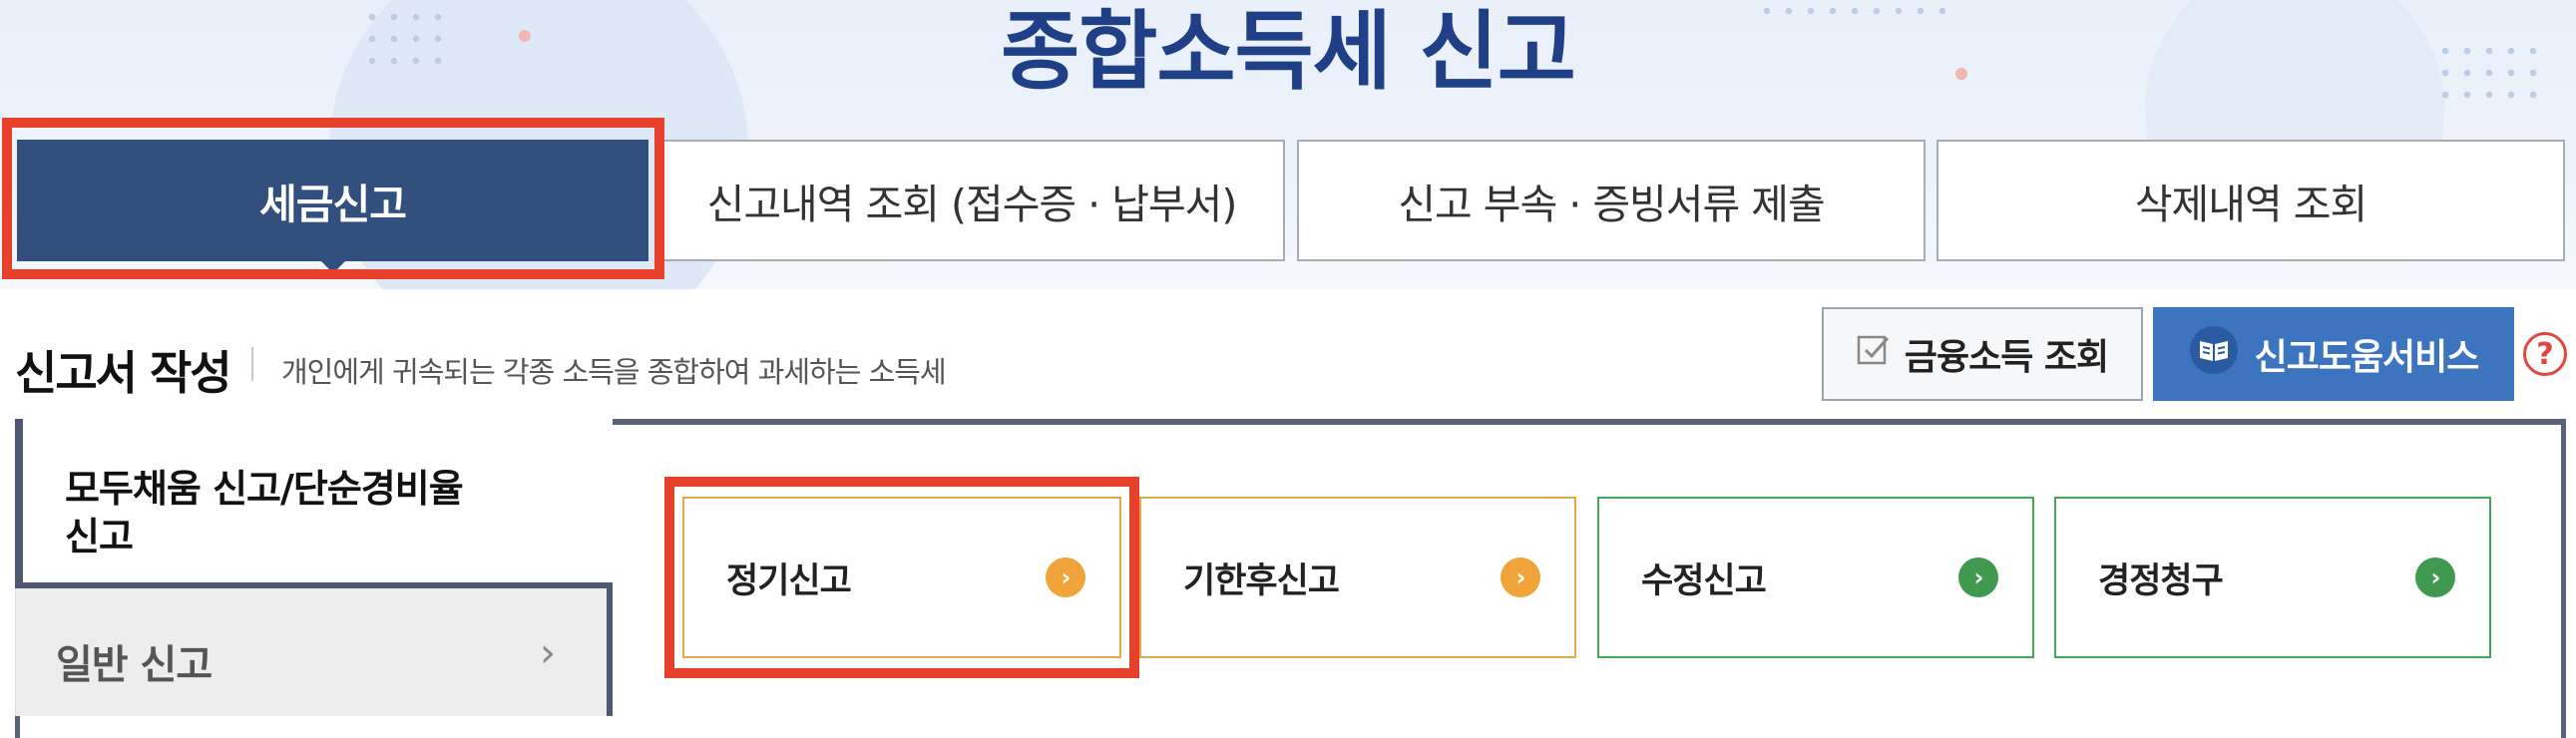 This screenshot has width=2576, height=738. Describe the element at coordinates (972, 204) in the screenshot. I see `tab-label: 신고내역 조회 (접수증 · 납부서)` at that location.